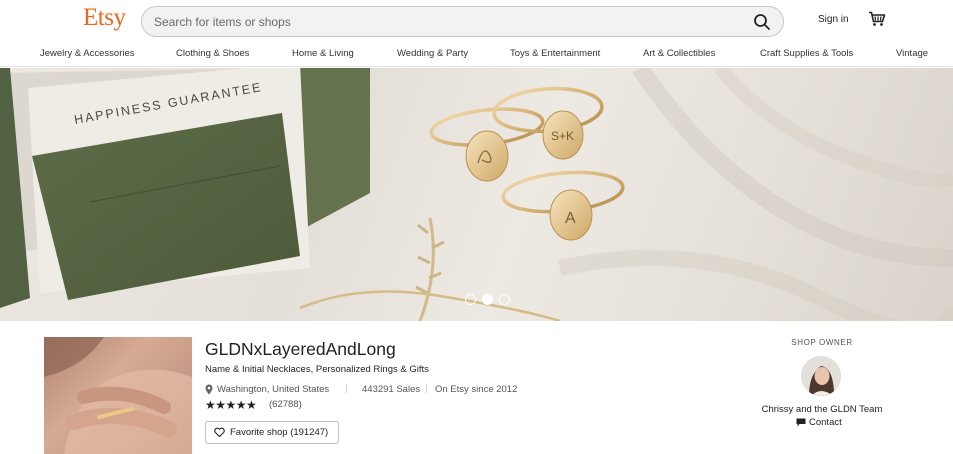 The image size is (953, 454). Describe the element at coordinates (679, 53) in the screenshot. I see `nav-item-art: Art & Collectibles` at that location.